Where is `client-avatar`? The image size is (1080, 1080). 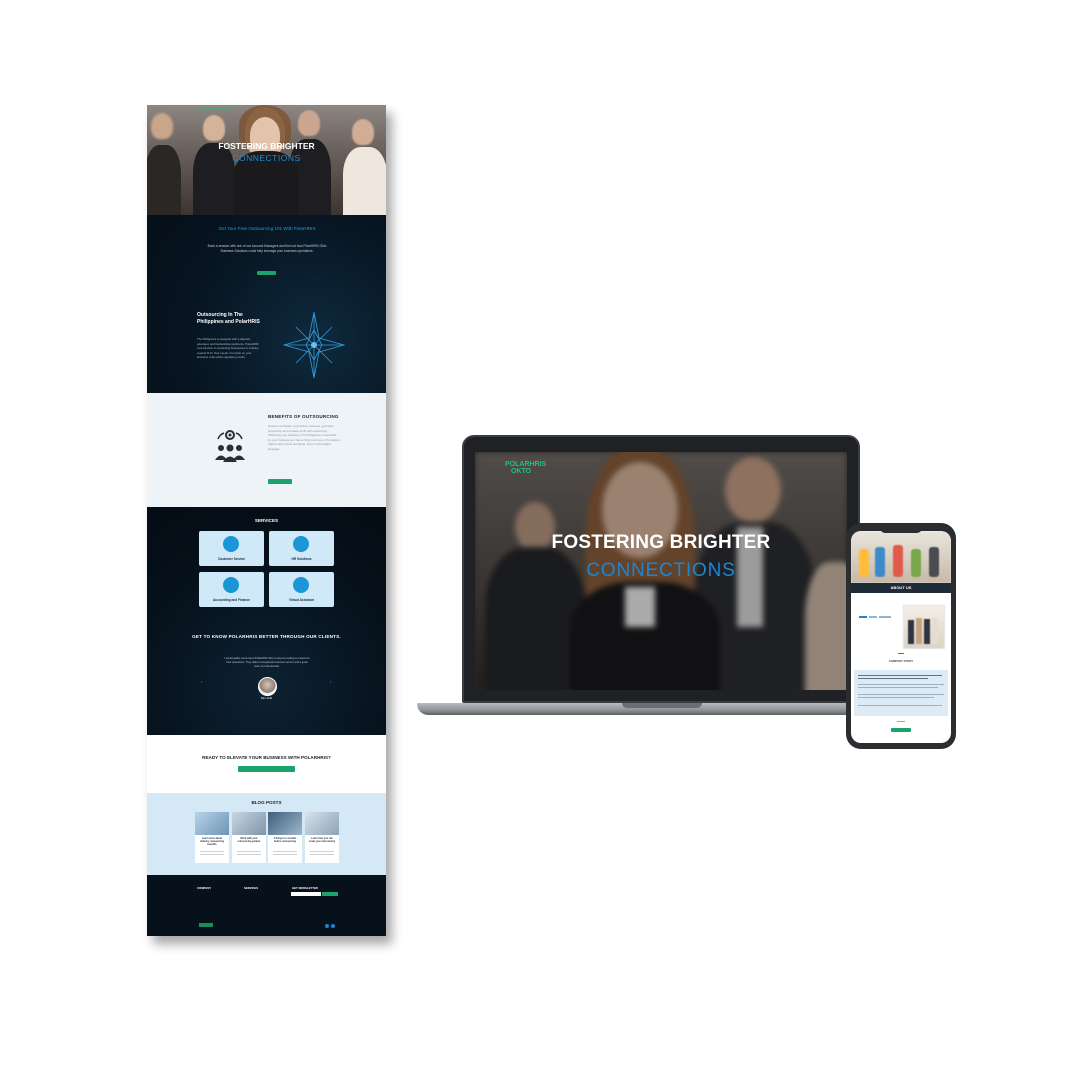
client-avatar is located at coordinates (267, 686).